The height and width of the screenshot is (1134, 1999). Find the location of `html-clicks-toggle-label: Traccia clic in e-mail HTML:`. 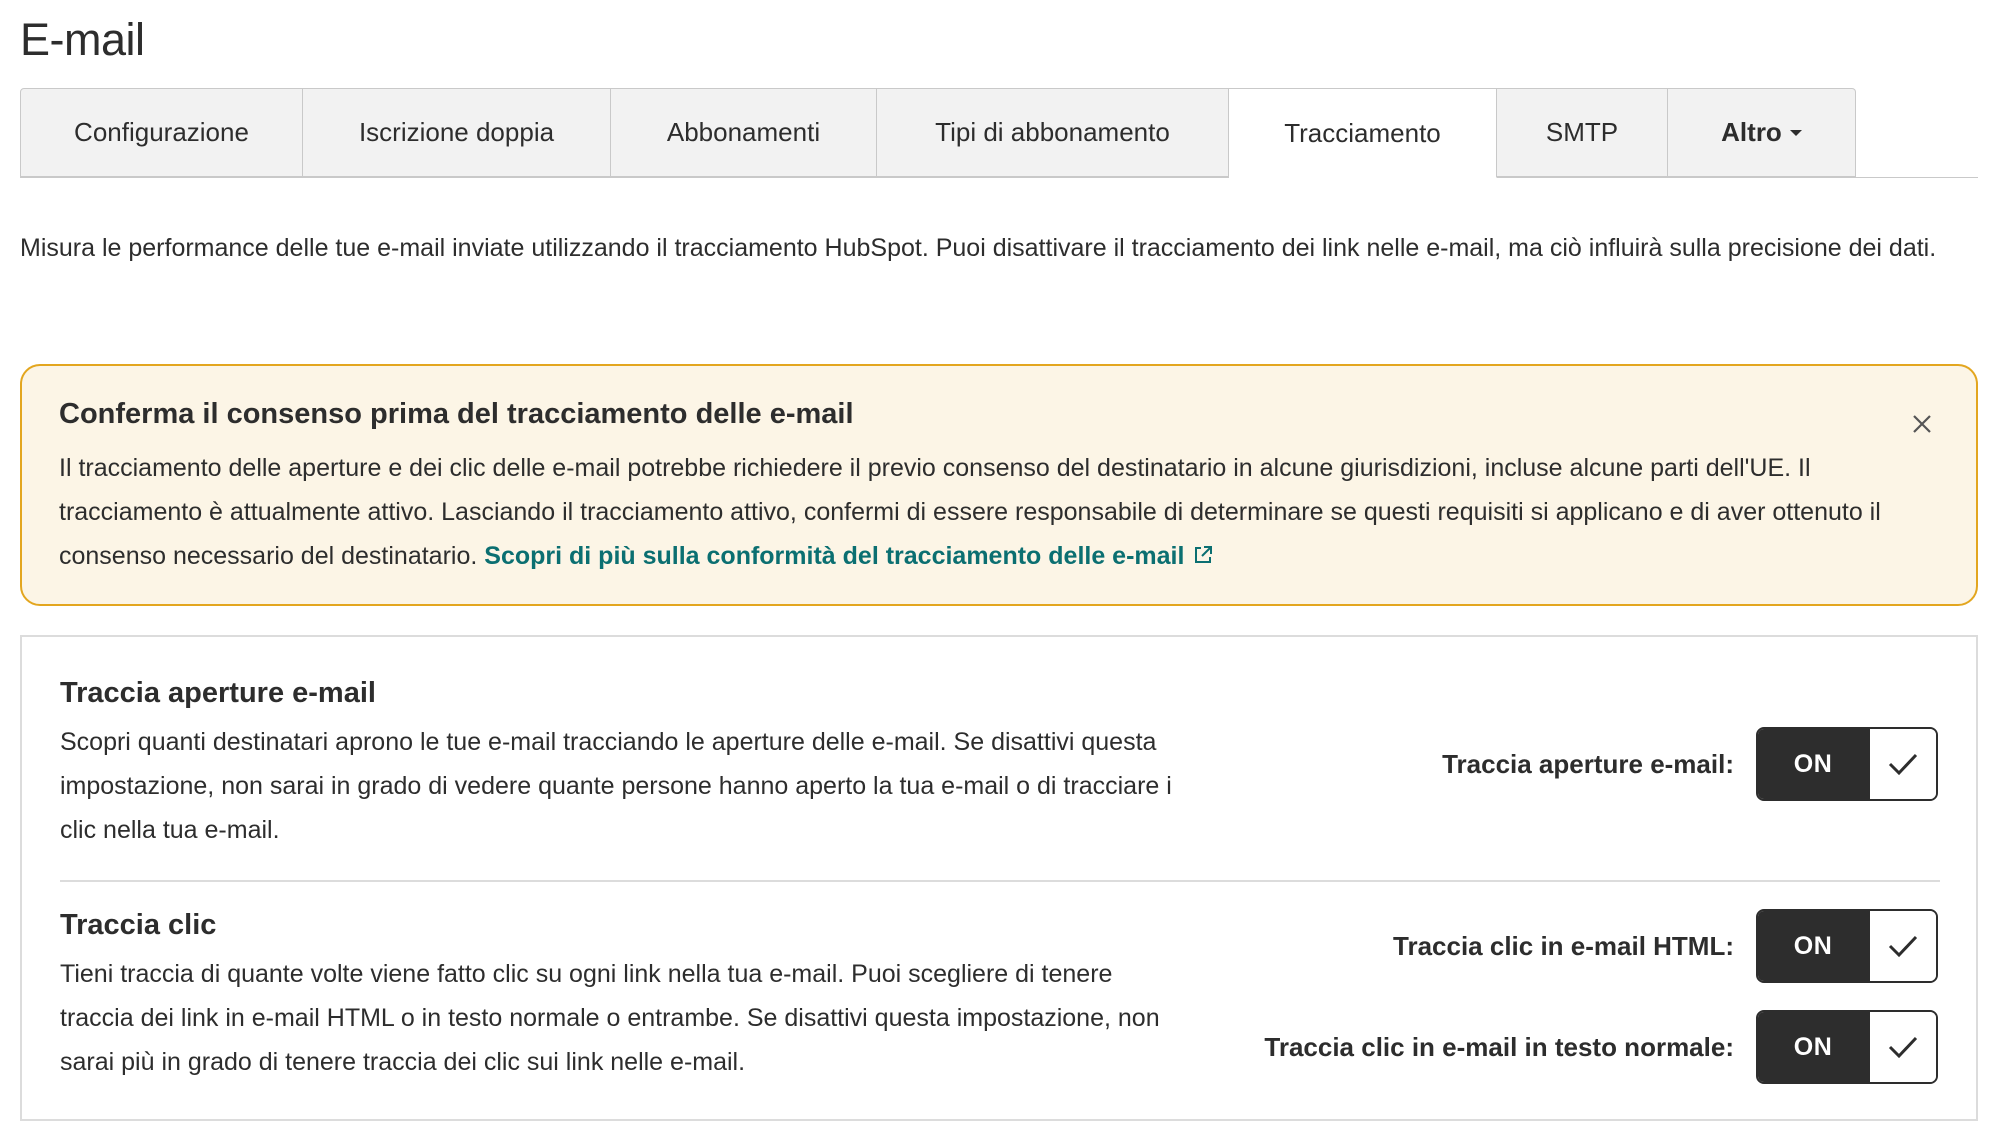

html-clicks-toggle-label: Traccia clic in e-mail HTML: is located at coordinates (1563, 945).